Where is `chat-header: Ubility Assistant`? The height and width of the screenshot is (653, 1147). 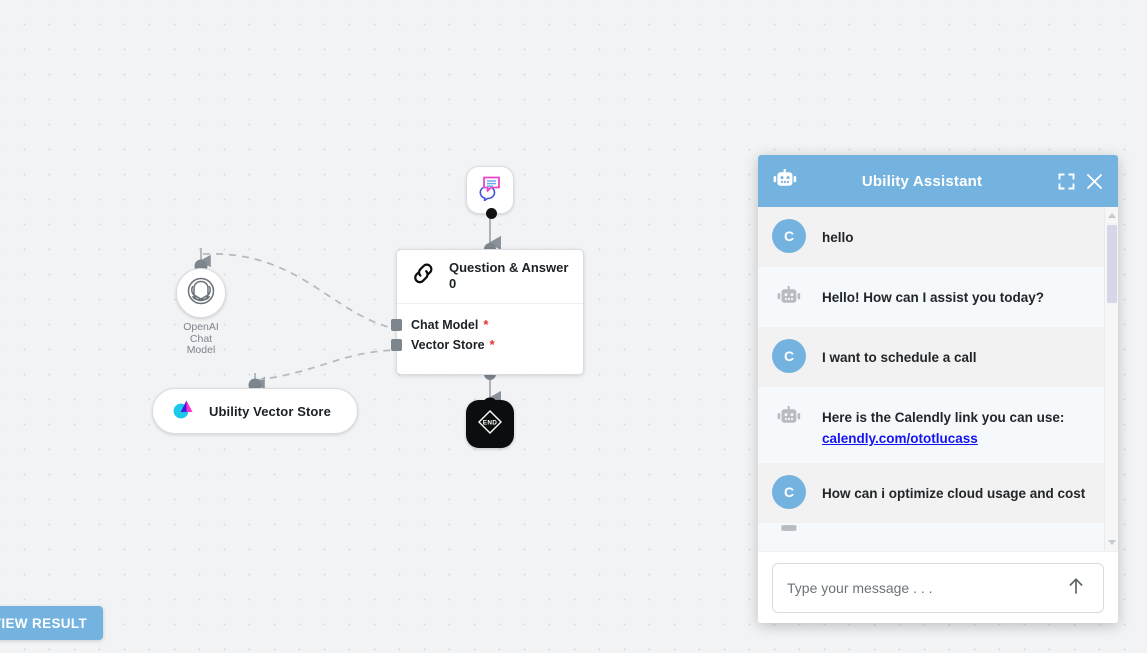 chat-header: Ubility Assistant is located at coordinates (938, 181).